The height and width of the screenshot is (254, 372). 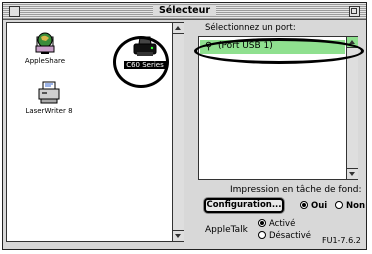 I want to click on title-bar: Sélecteur, so click(x=184, y=11).